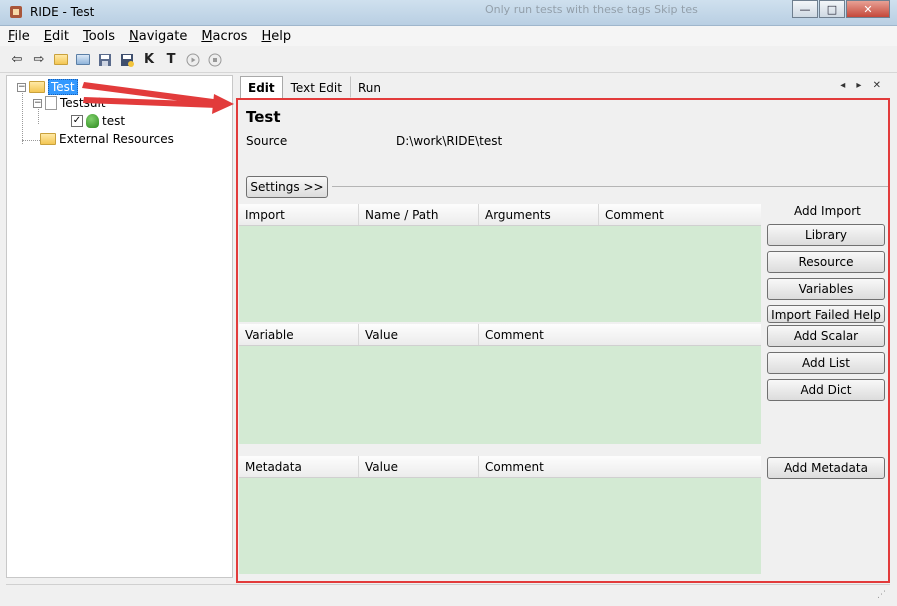  What do you see at coordinates (19, 36) in the screenshot?
I see `menu-file: File` at bounding box center [19, 36].